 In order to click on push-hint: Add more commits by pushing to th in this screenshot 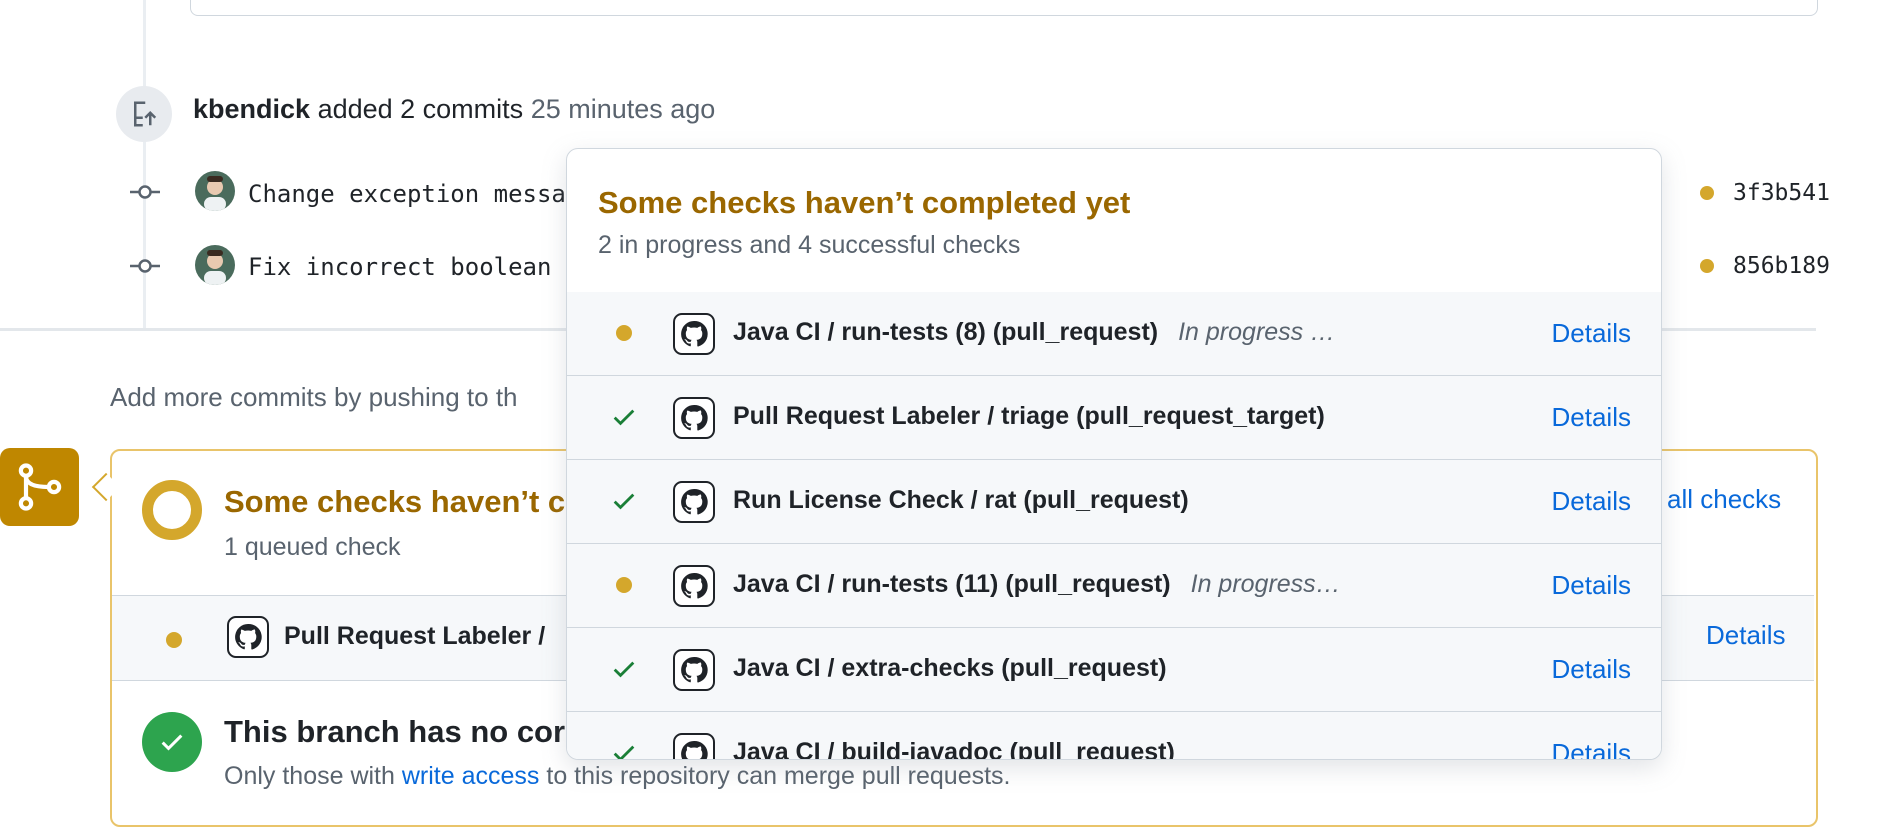, I will do `click(314, 397)`.